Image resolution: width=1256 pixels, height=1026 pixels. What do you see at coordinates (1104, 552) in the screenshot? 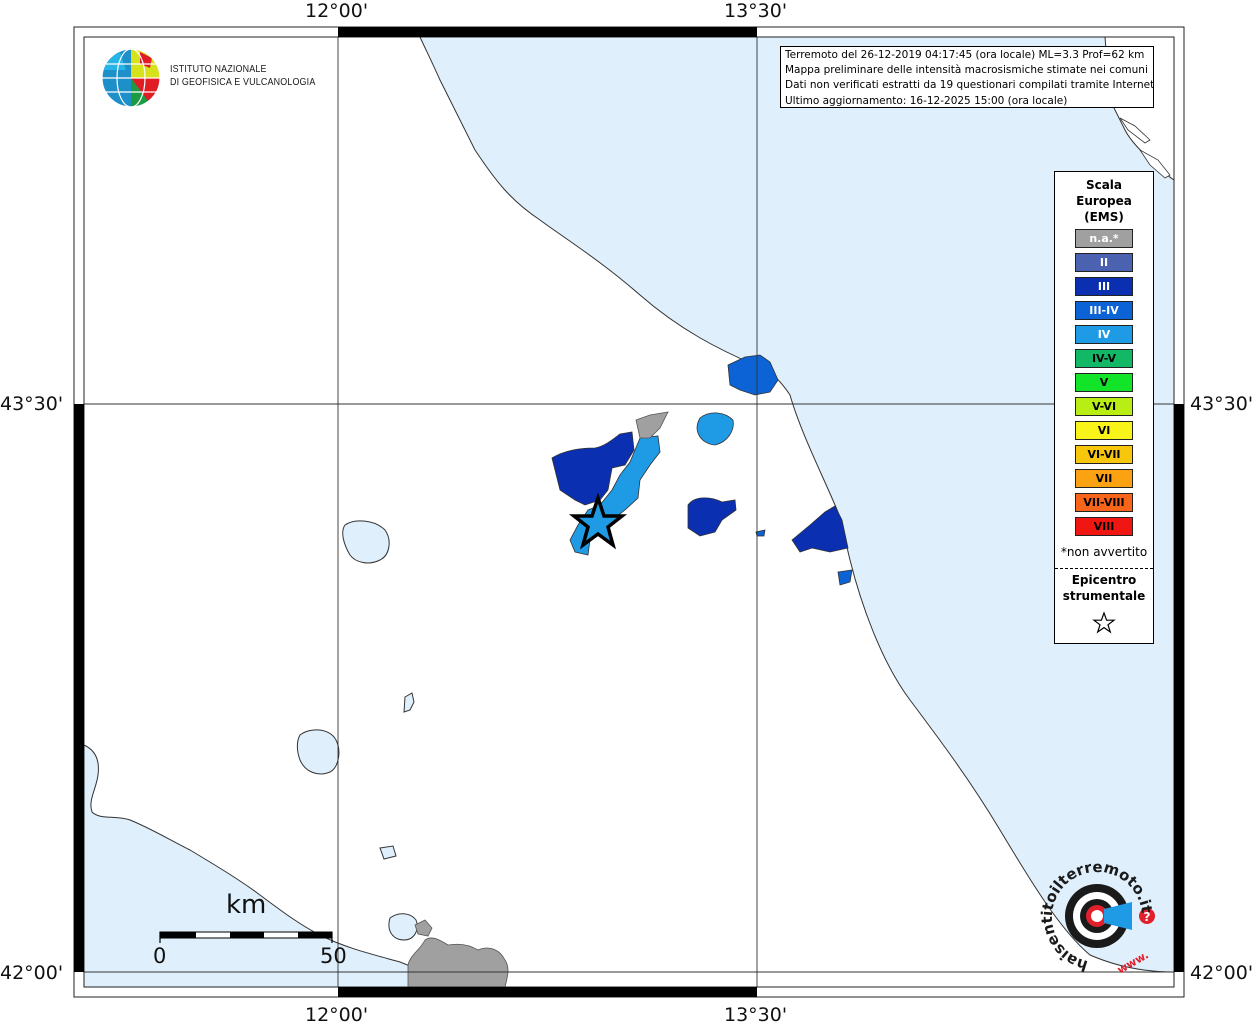
I see `legend-note: *non avvertito` at bounding box center [1104, 552].